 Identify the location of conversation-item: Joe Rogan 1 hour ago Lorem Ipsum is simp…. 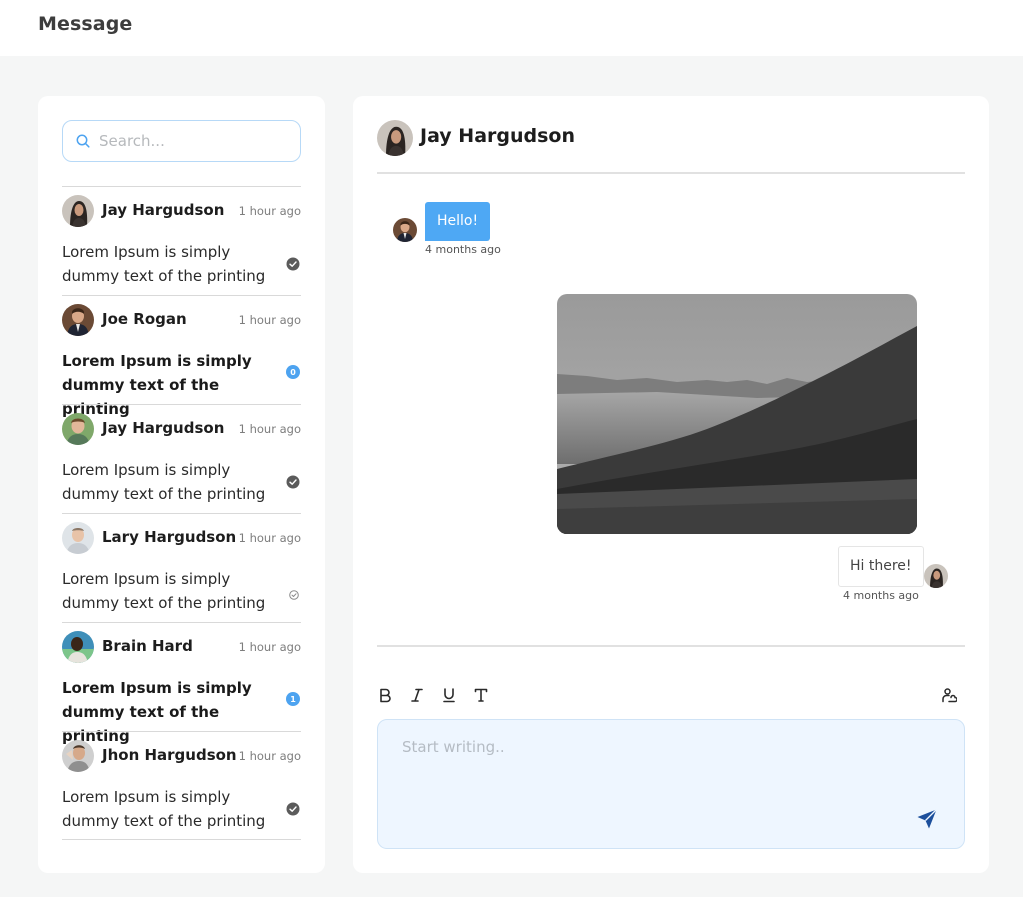
(181, 356).